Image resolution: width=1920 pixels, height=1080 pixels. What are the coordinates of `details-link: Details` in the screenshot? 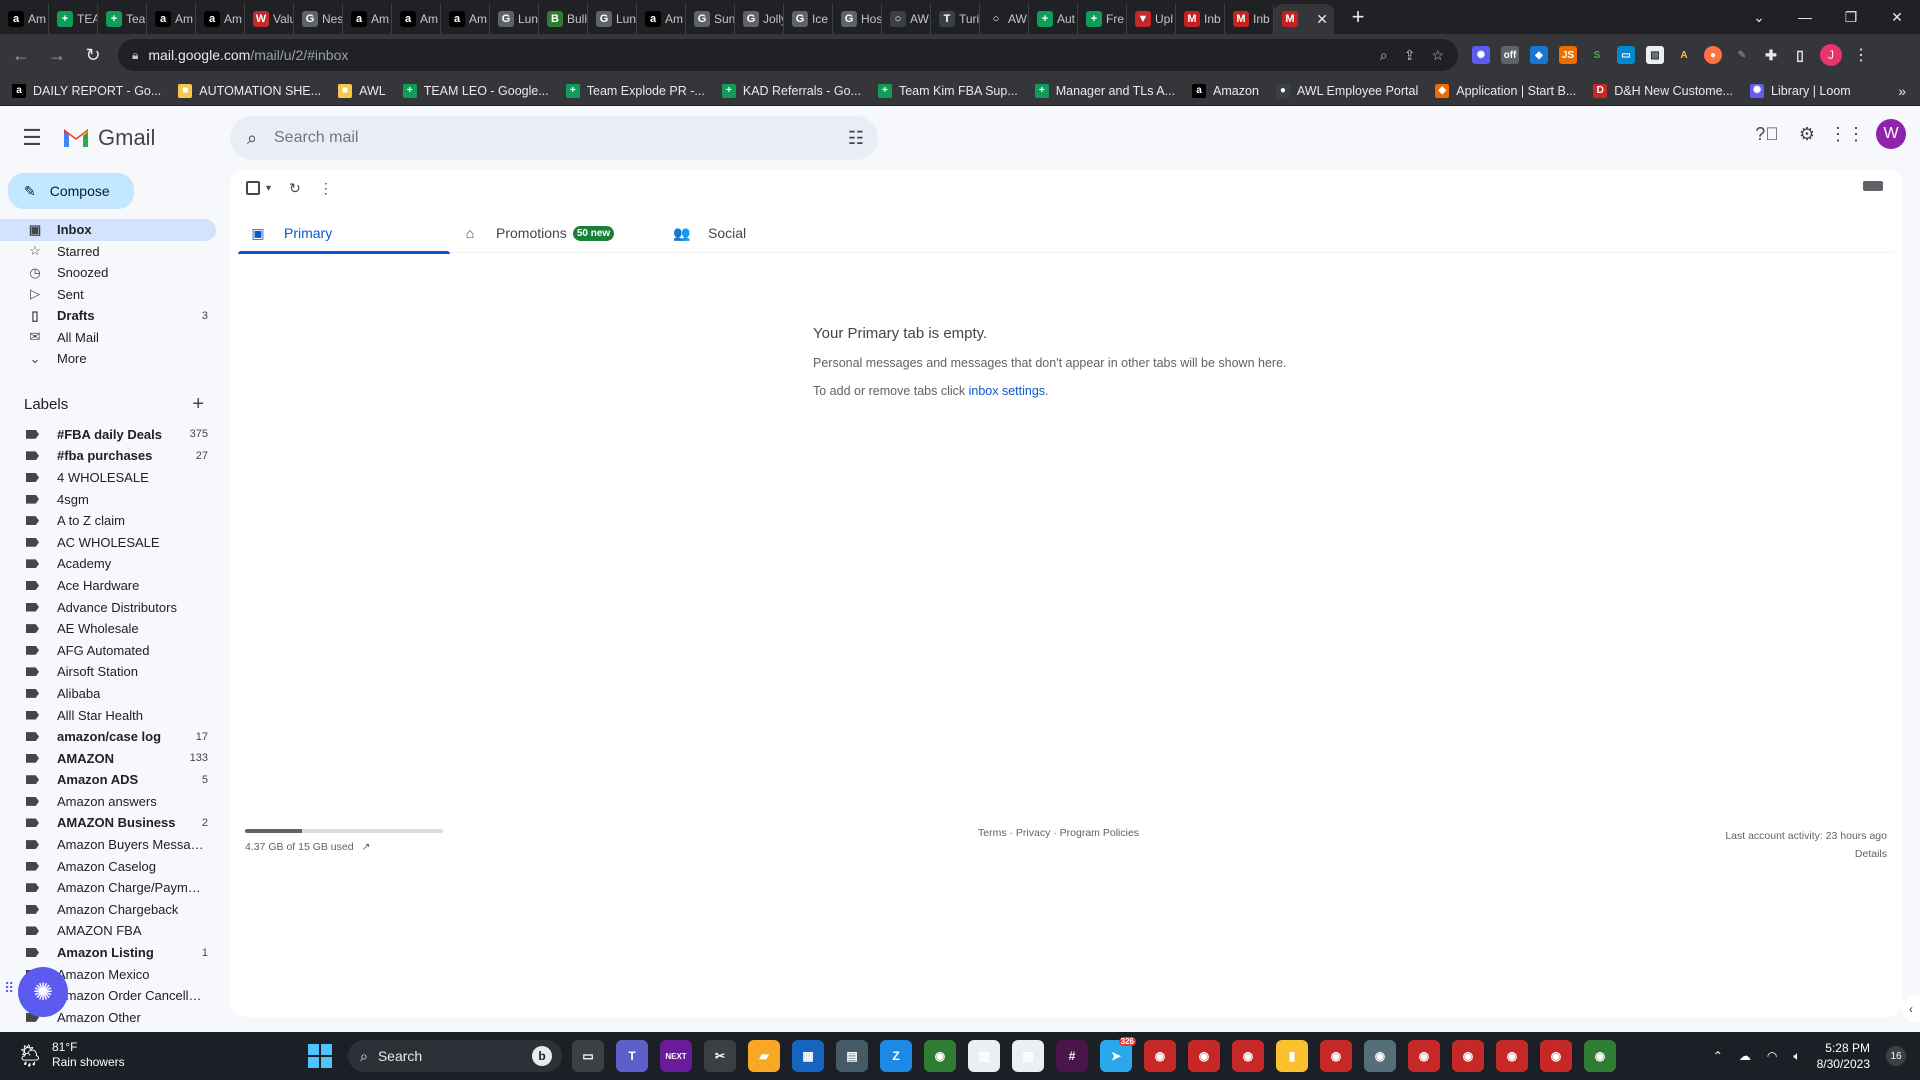 It's located at (1806, 854).